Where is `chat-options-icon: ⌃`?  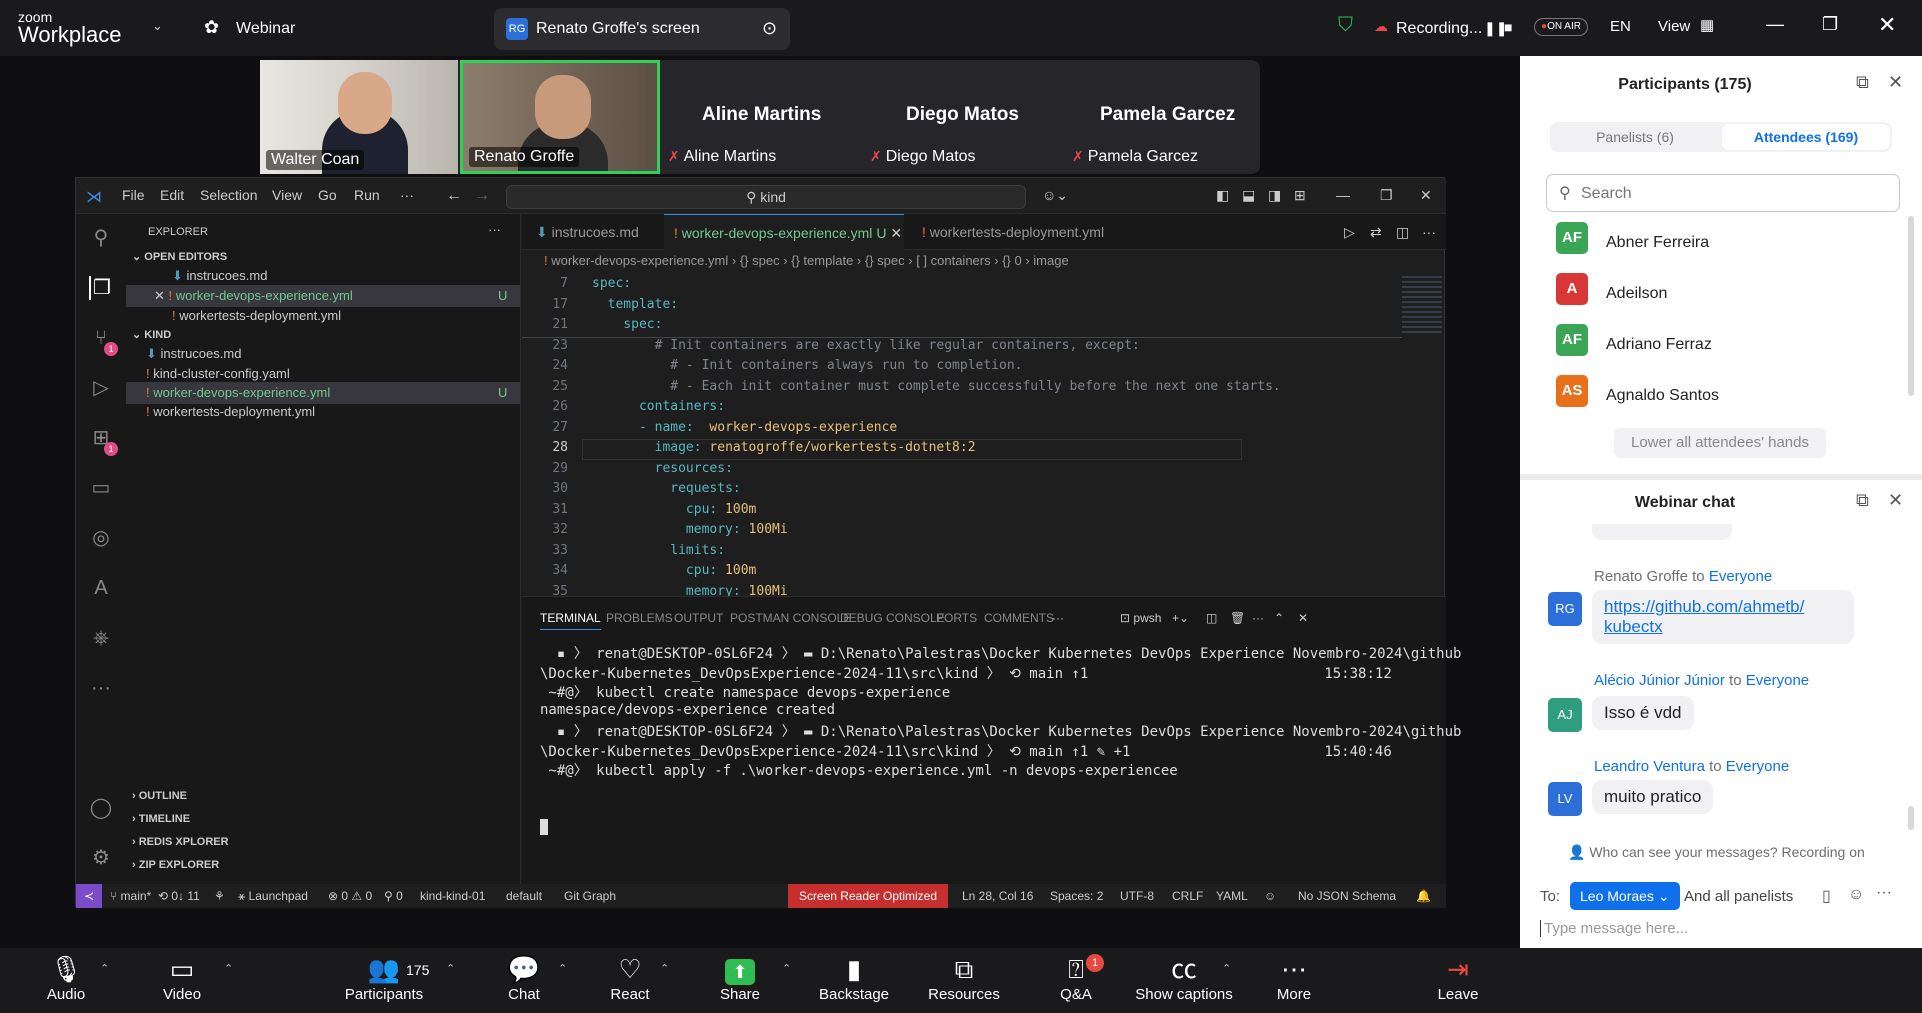 chat-options-icon: ⌃ is located at coordinates (562, 968).